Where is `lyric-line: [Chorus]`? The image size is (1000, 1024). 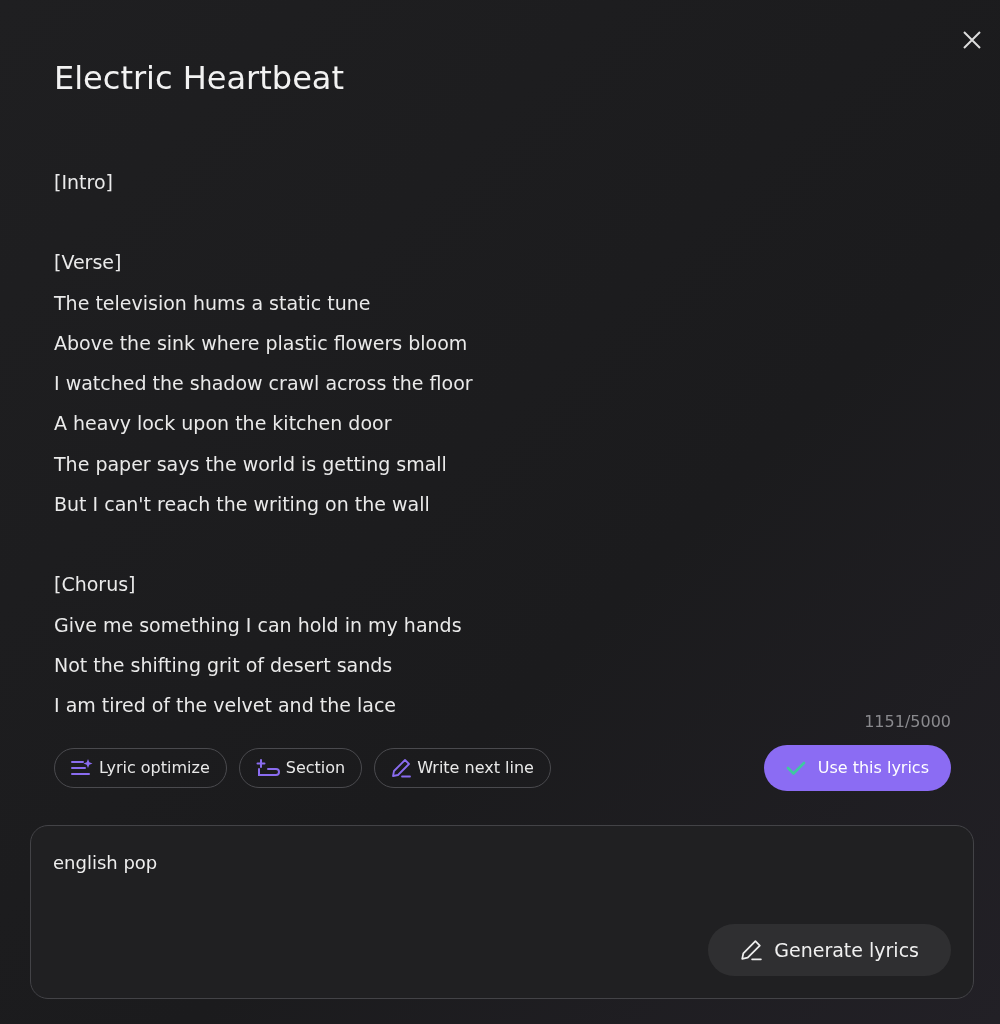
lyric-line: [Chorus] is located at coordinates (95, 585).